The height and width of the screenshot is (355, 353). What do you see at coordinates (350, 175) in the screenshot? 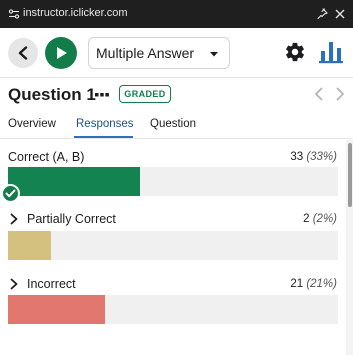
I see `scrollbar-thumb` at bounding box center [350, 175].